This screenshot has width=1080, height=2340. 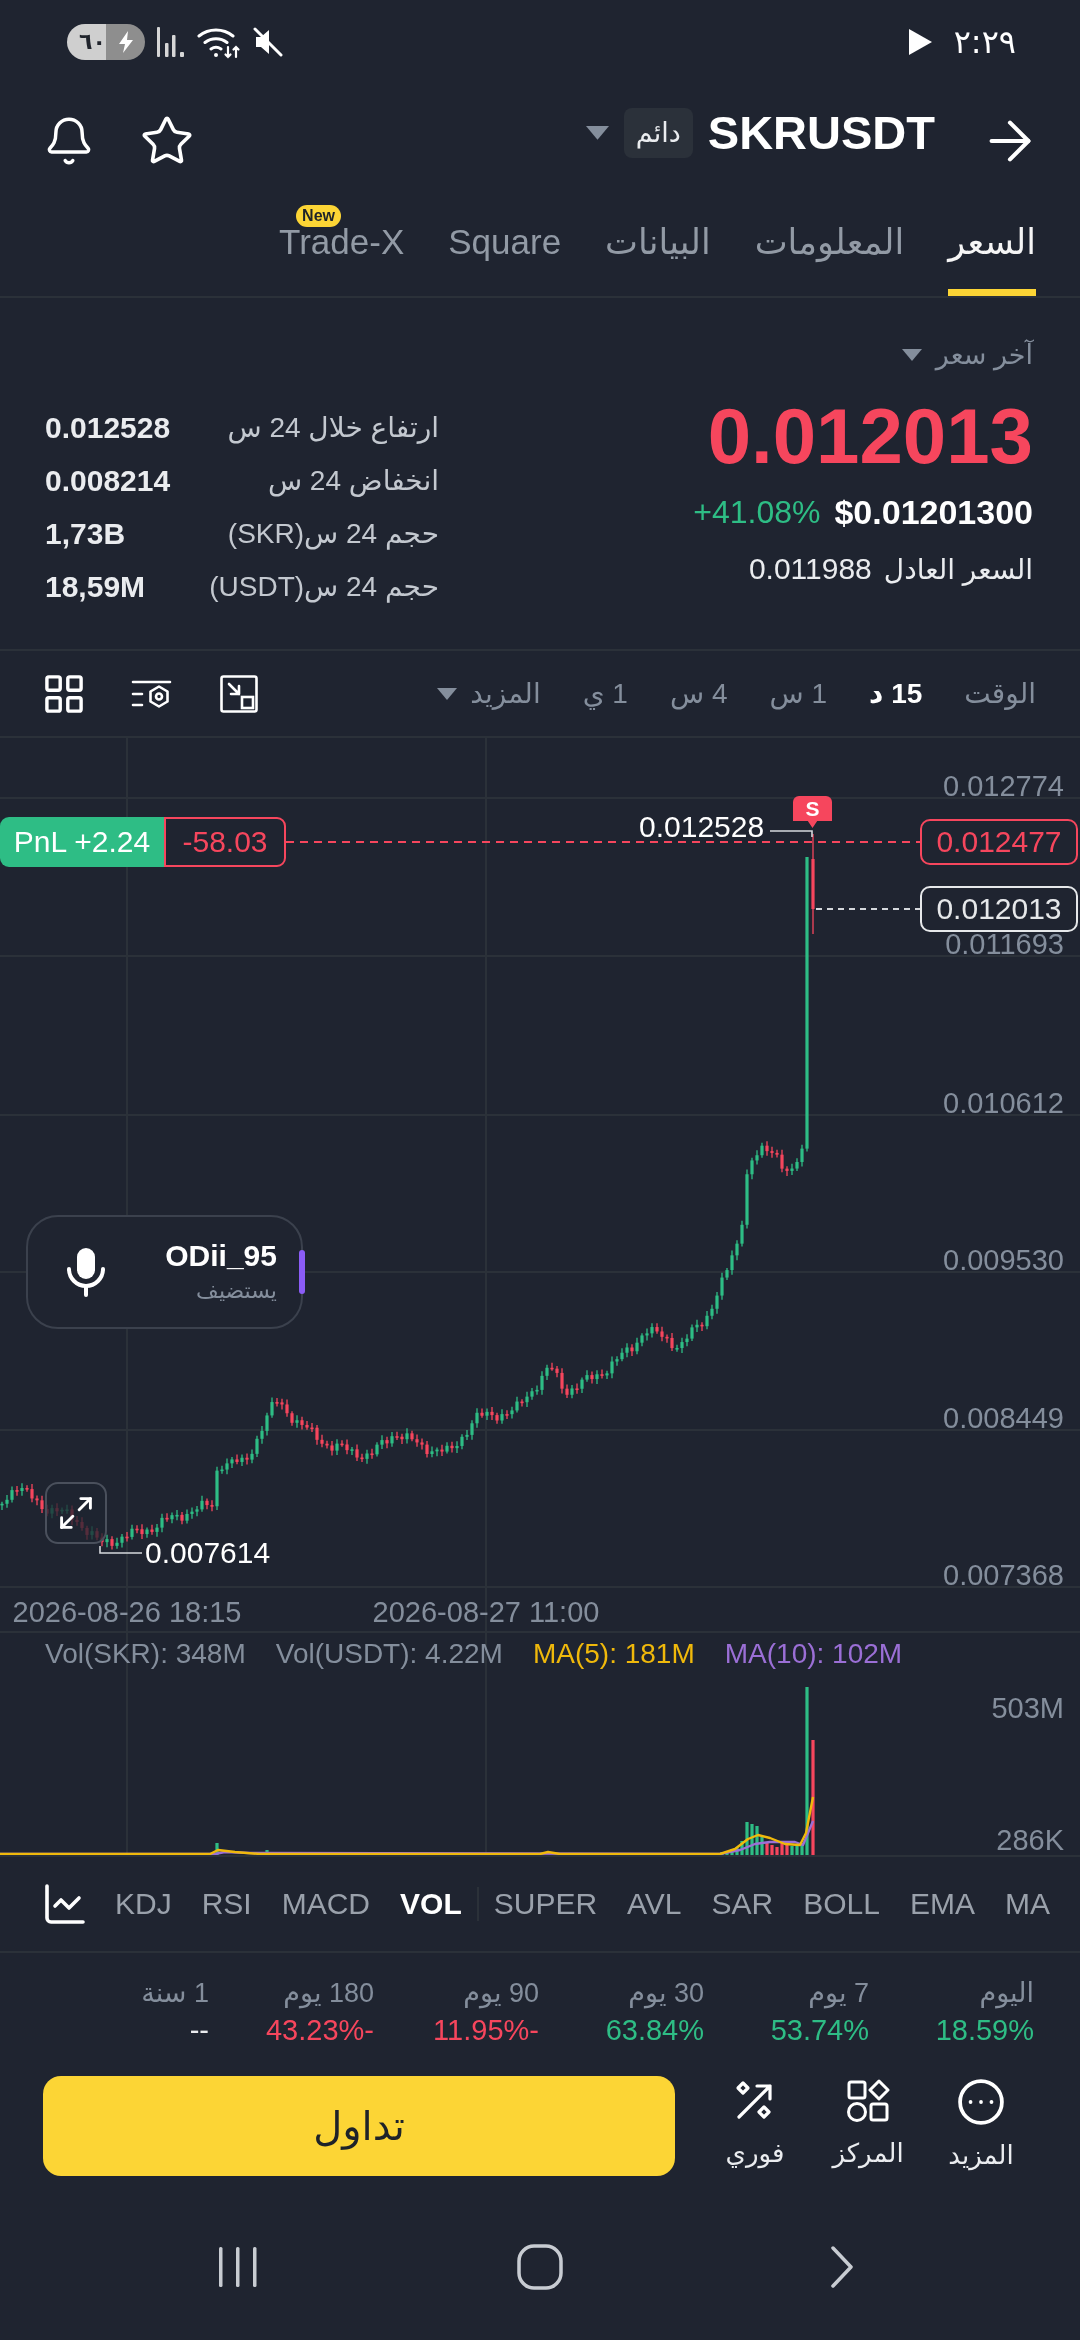 What do you see at coordinates (76, 1513) in the screenshot?
I see `expand-chart-button` at bounding box center [76, 1513].